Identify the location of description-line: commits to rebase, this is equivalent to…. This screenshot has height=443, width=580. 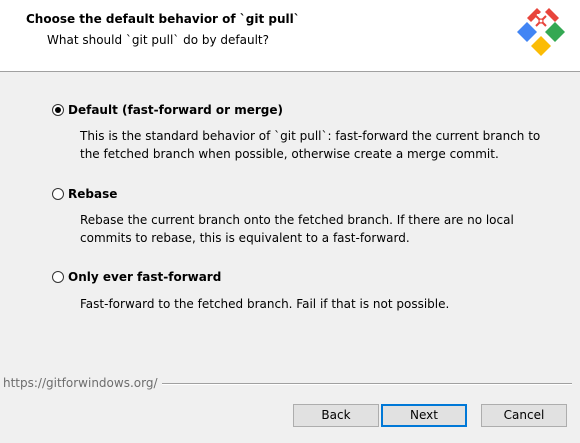
(245, 238).